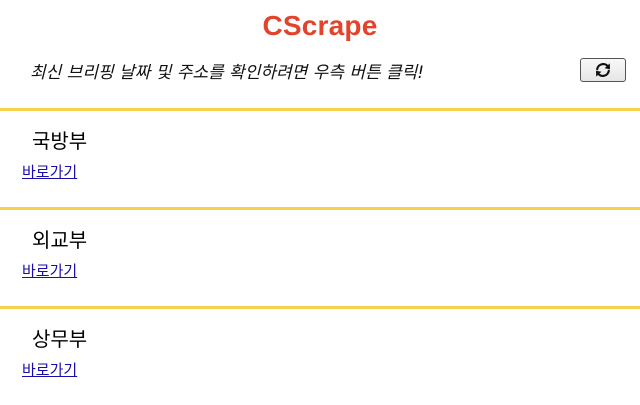 This screenshot has height=405, width=640. I want to click on refresh-button, so click(603, 70).